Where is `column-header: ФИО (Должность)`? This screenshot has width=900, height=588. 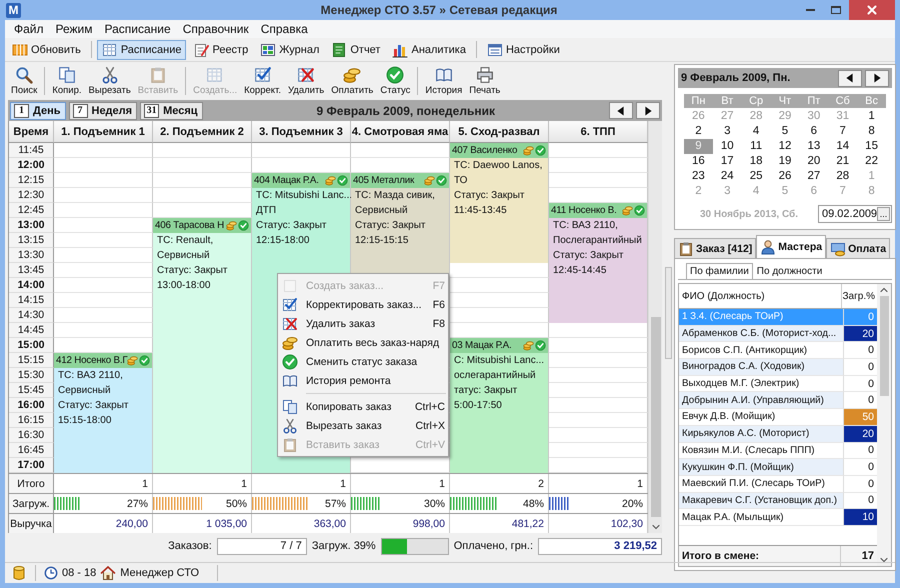 column-header: ФИО (Должность) is located at coordinates (760, 296).